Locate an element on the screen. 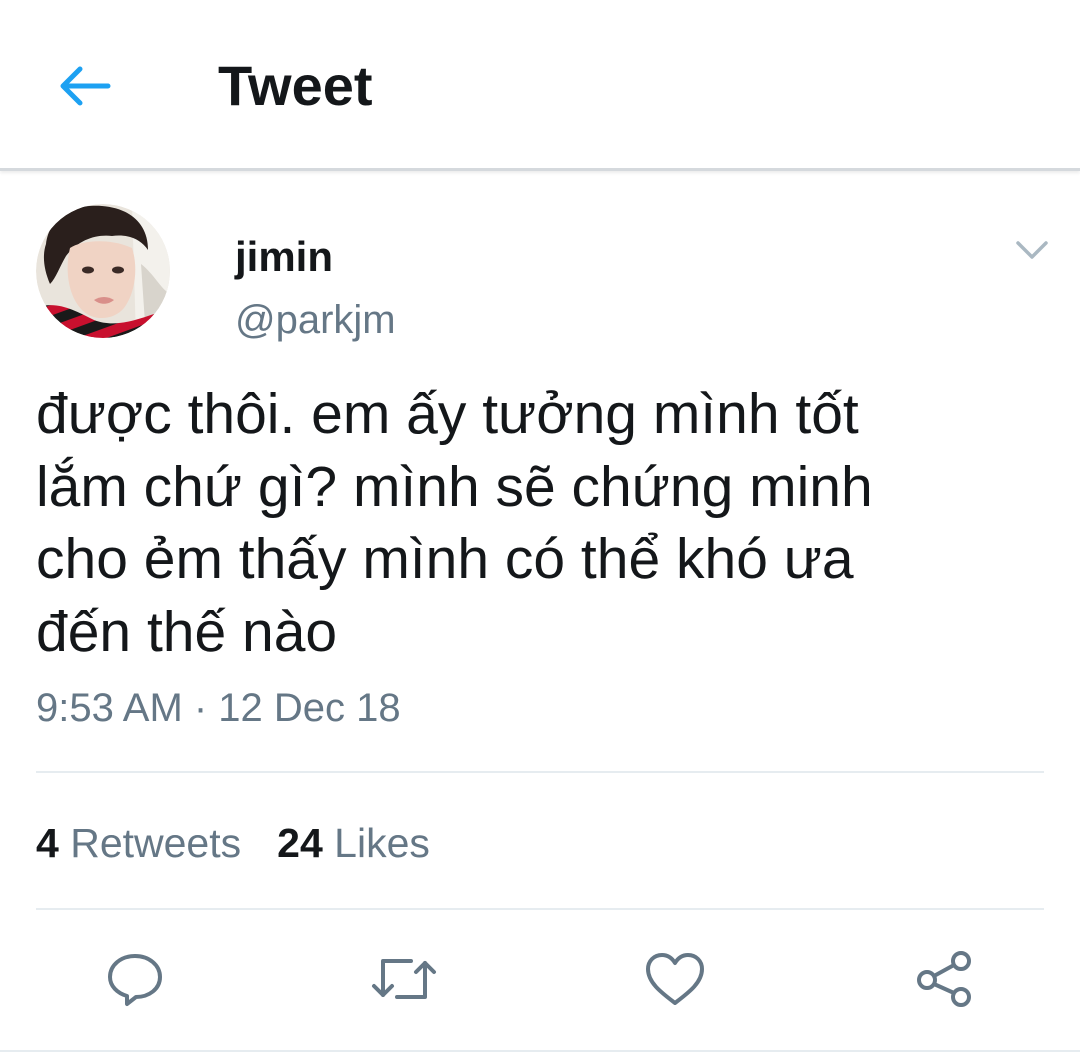 This screenshot has height=1057, width=1080. likes-count: 24 is located at coordinates (300, 843).